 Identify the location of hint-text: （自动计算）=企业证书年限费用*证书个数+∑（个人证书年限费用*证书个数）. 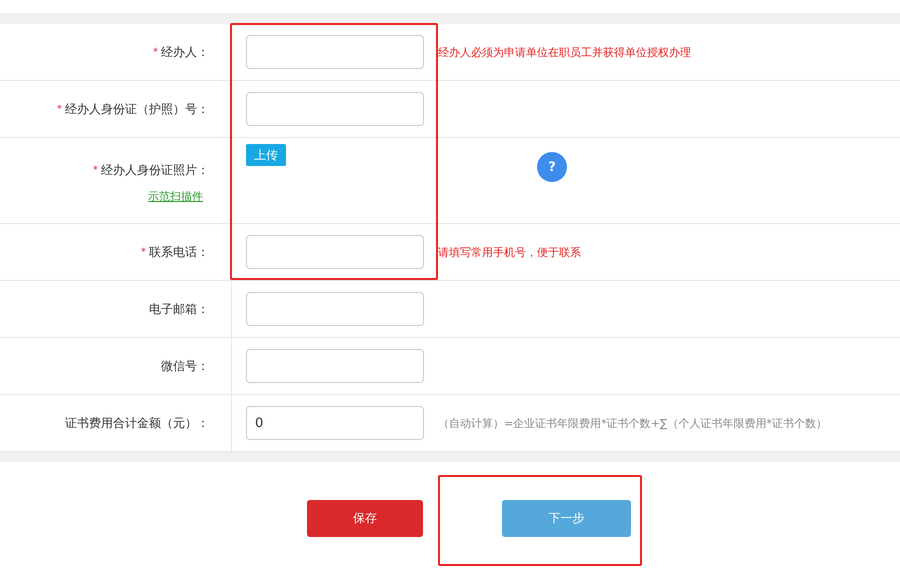
(632, 423).